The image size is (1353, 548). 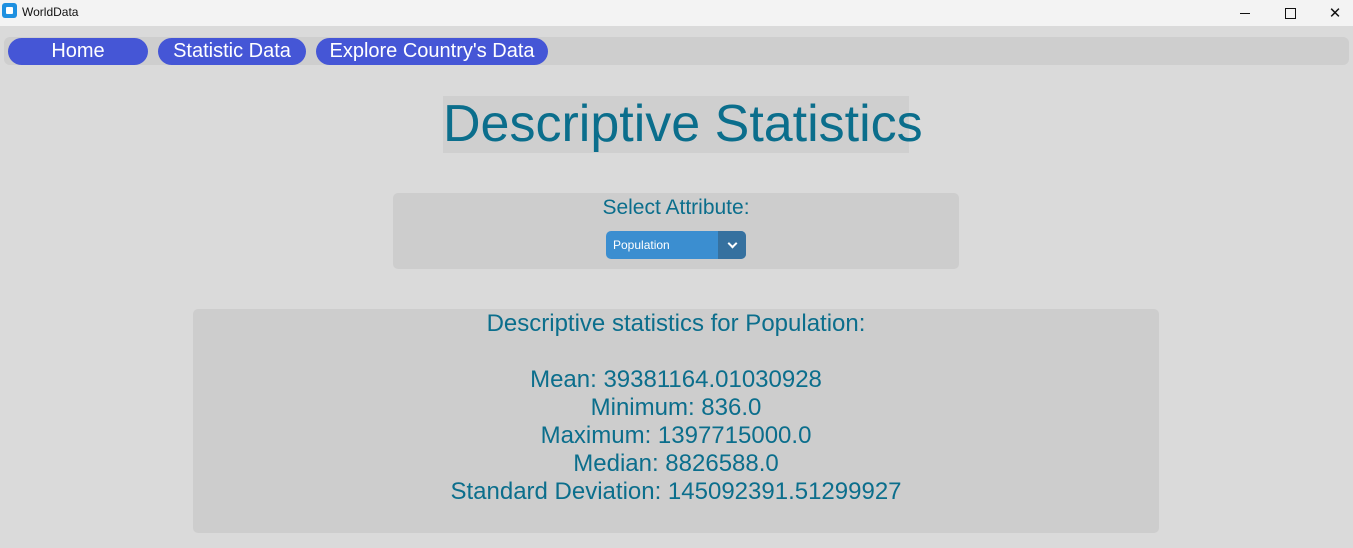 I want to click on stat-median: Median: 8826588.0, so click(x=676, y=463).